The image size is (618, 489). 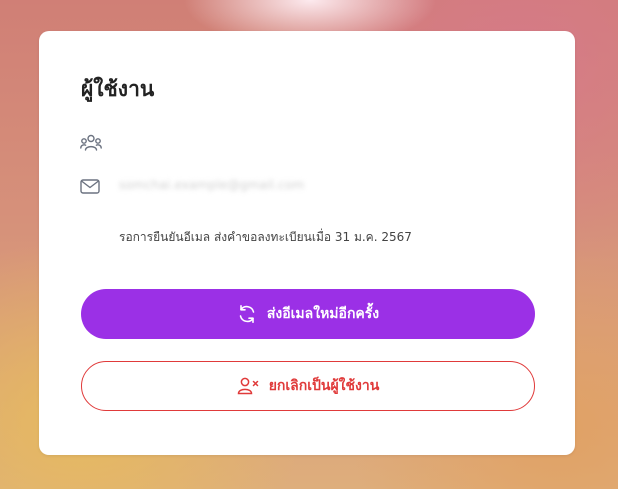 I want to click on mail-icon, so click(x=90, y=186).